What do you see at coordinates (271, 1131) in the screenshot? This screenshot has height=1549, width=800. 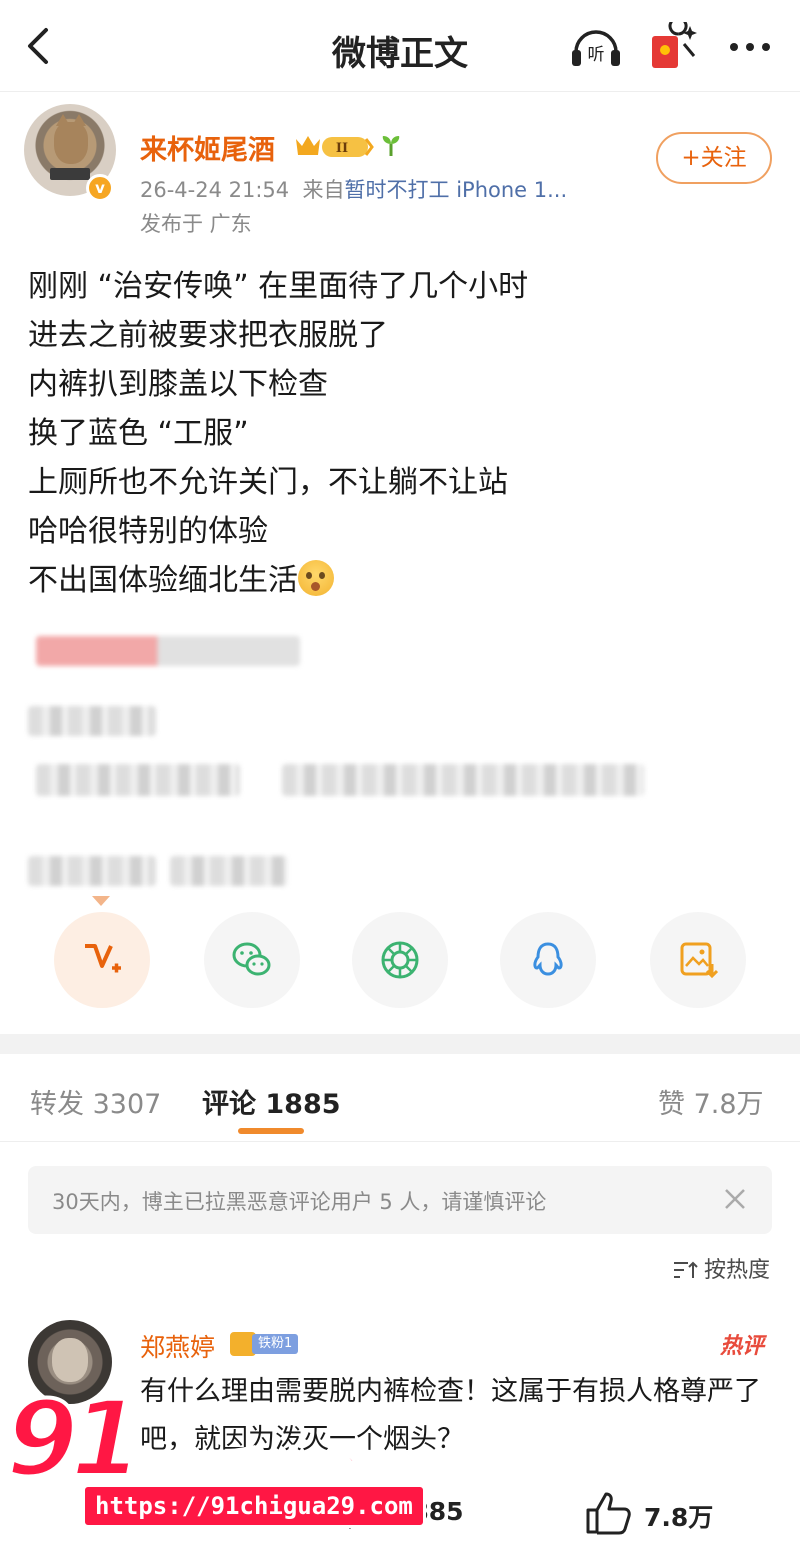 I see `active-tab-indicator` at bounding box center [271, 1131].